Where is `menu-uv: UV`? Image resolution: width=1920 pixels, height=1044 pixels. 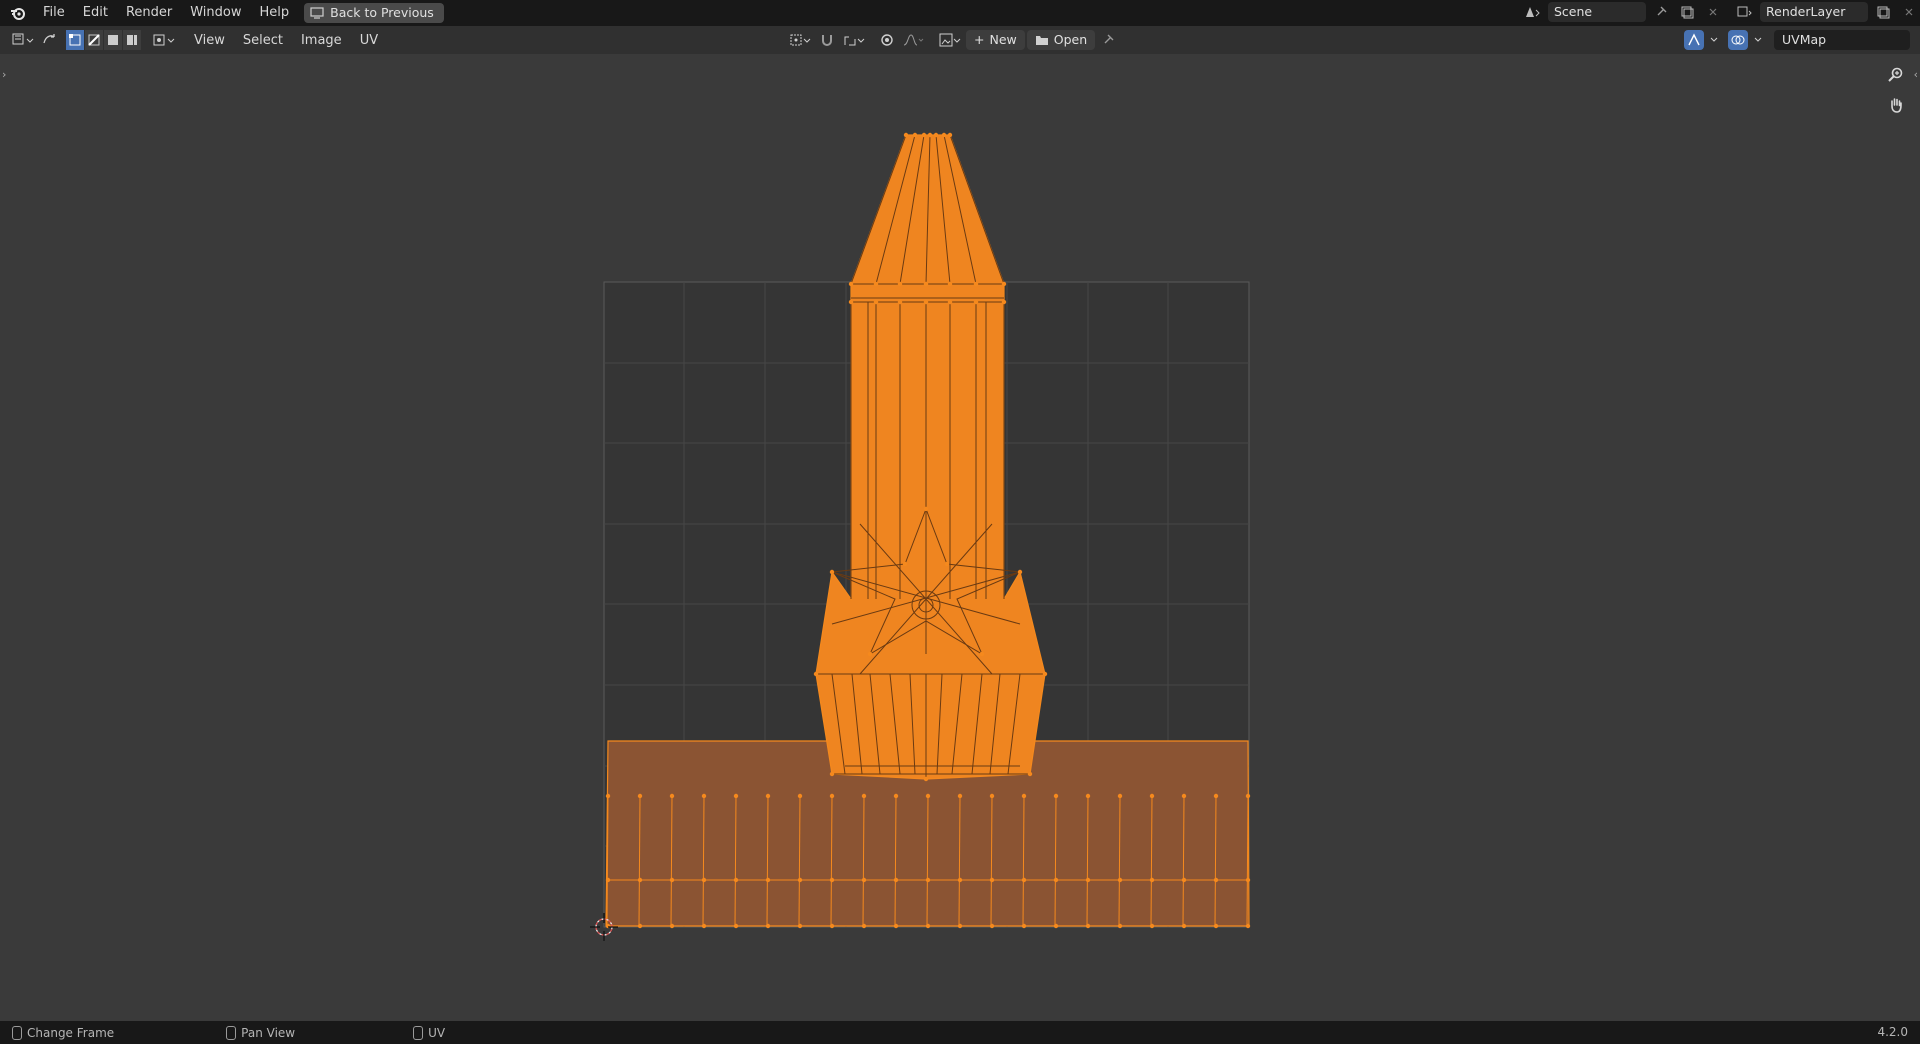
menu-uv: UV is located at coordinates (369, 40).